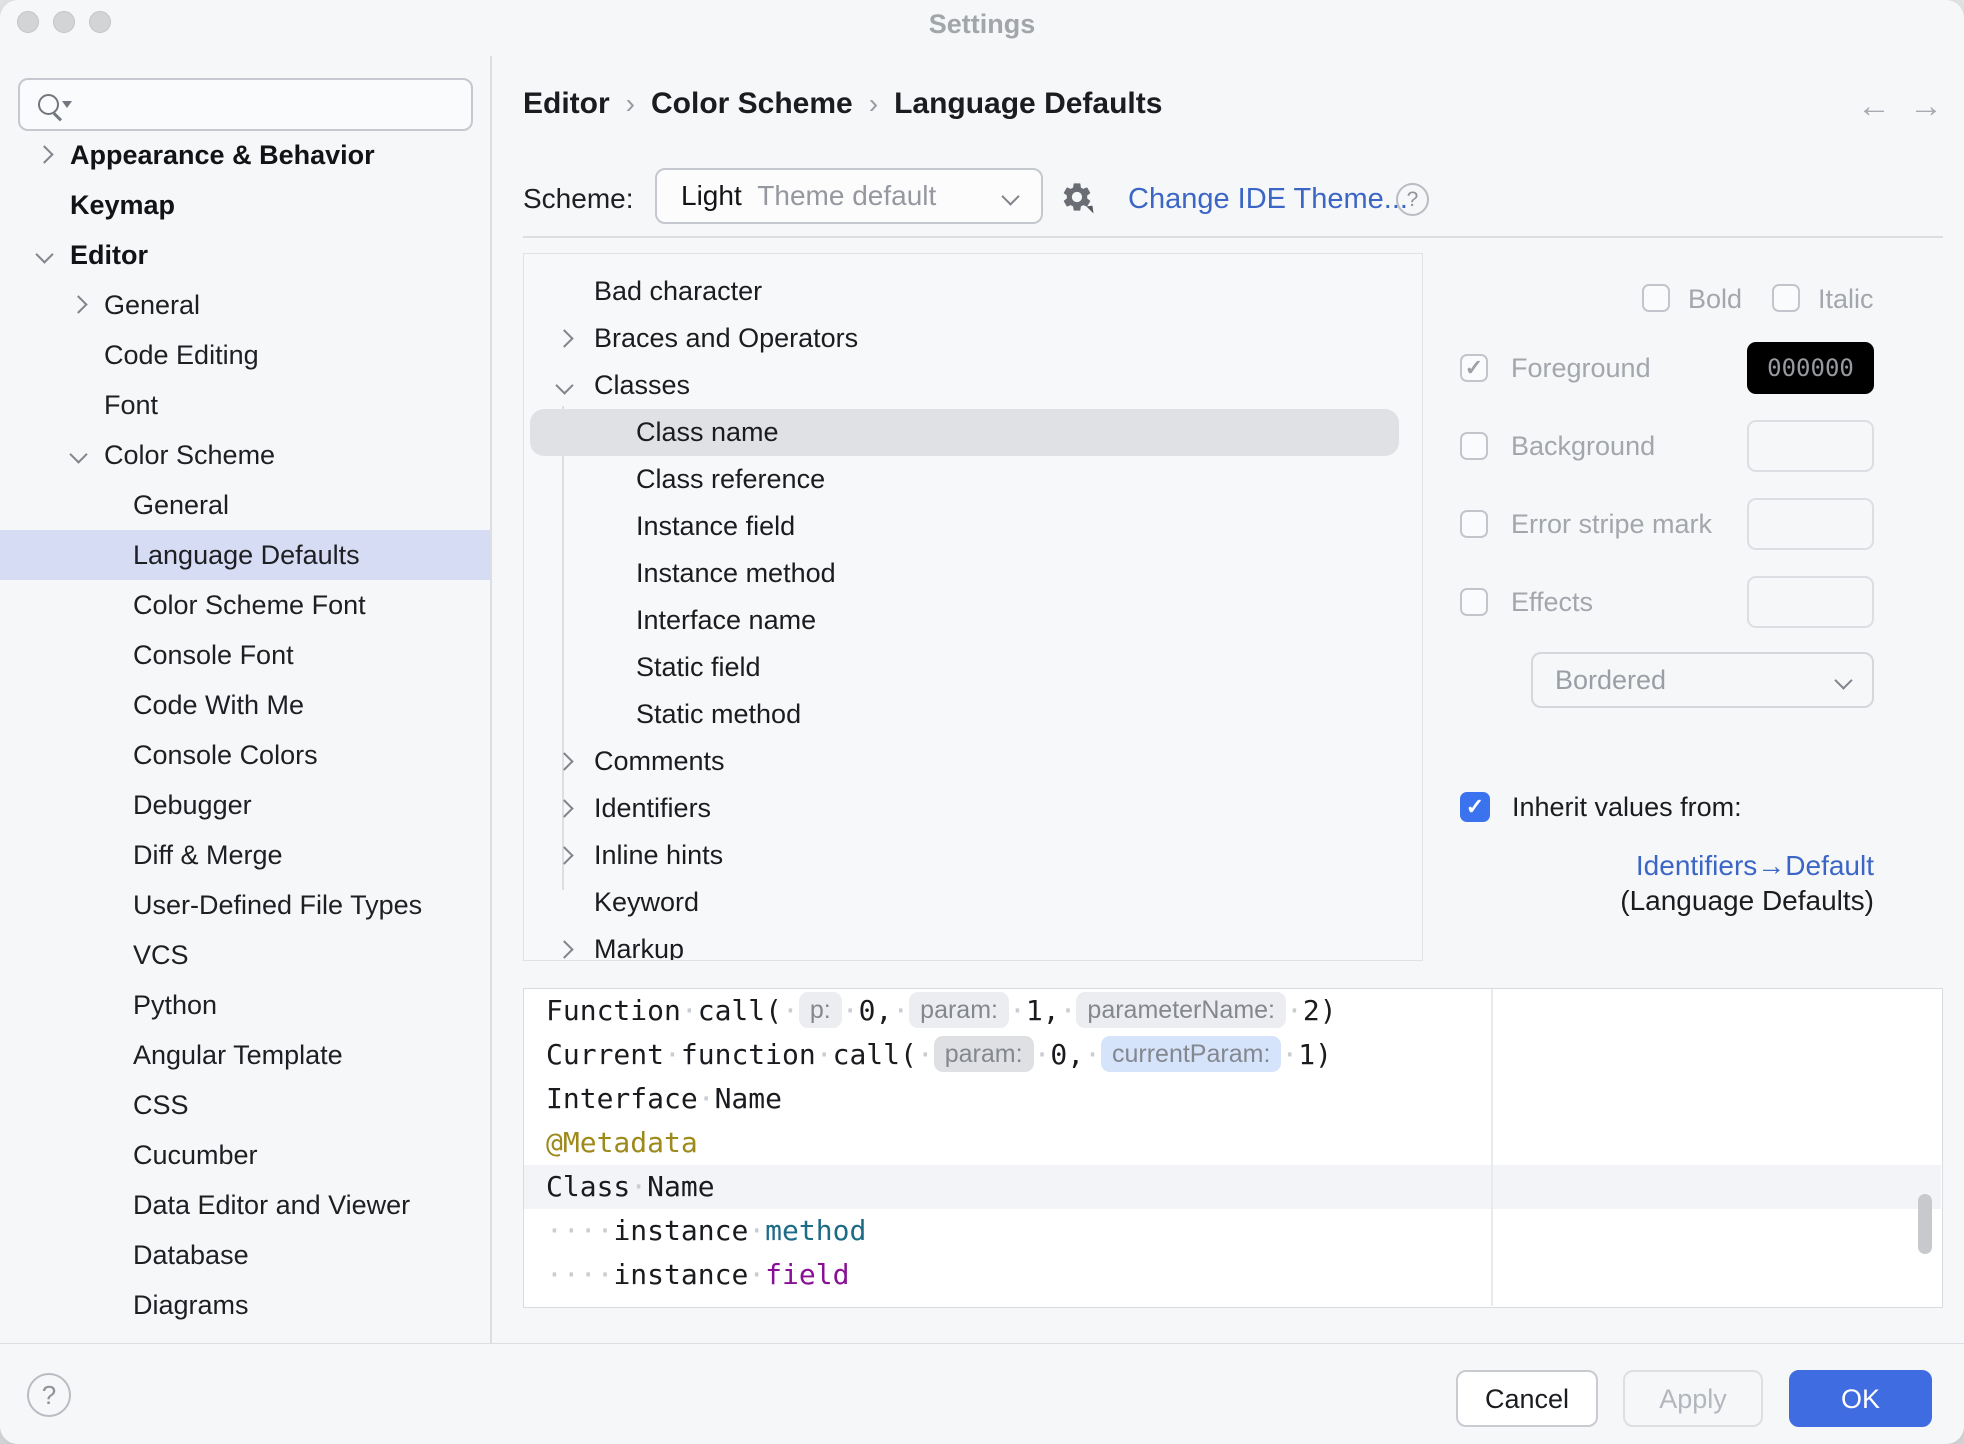 The height and width of the screenshot is (1444, 1964). I want to click on tree-item-instance-method: Instance method, so click(972, 573).